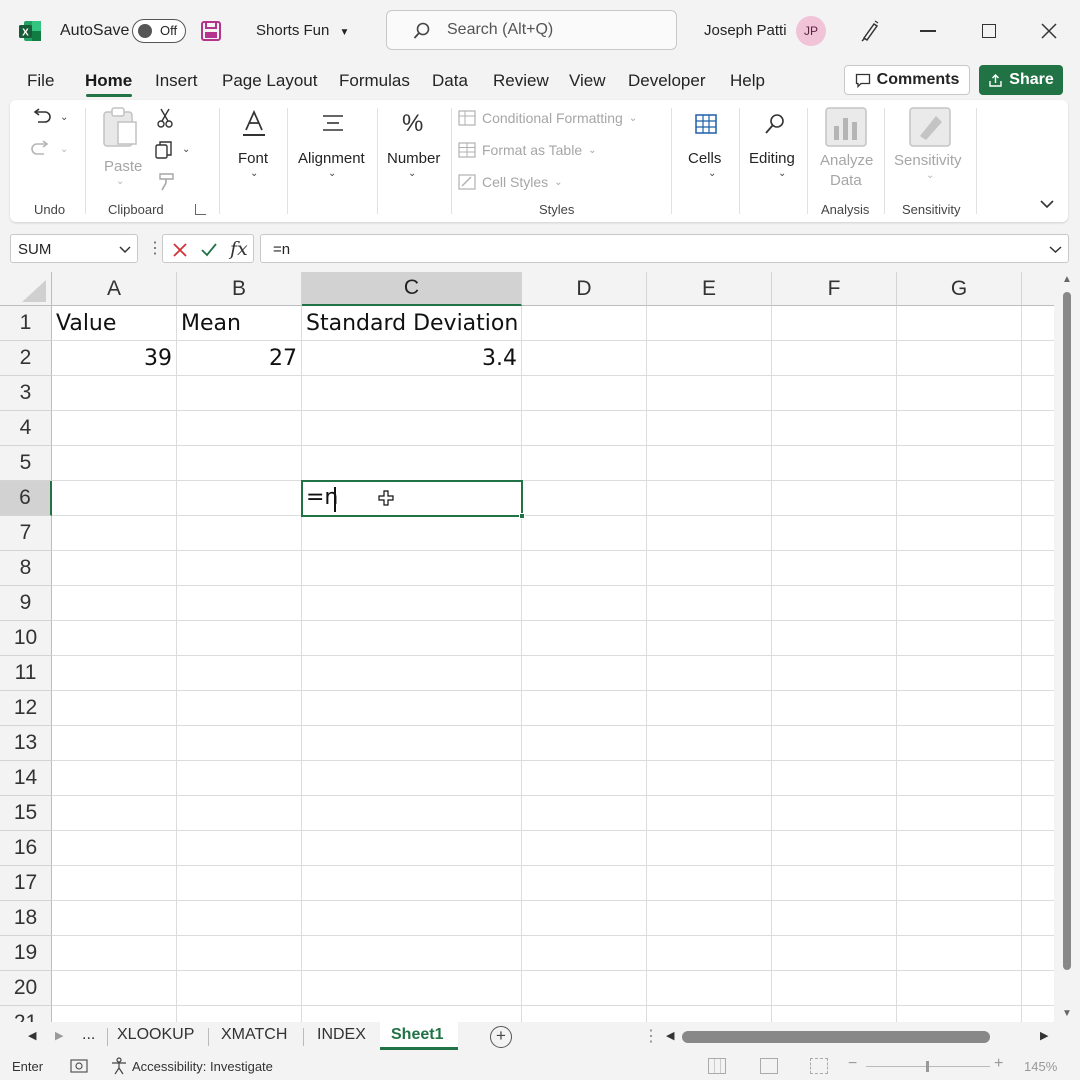 Image resolution: width=1080 pixels, height=1080 pixels. I want to click on tab-file: File, so click(40, 81).